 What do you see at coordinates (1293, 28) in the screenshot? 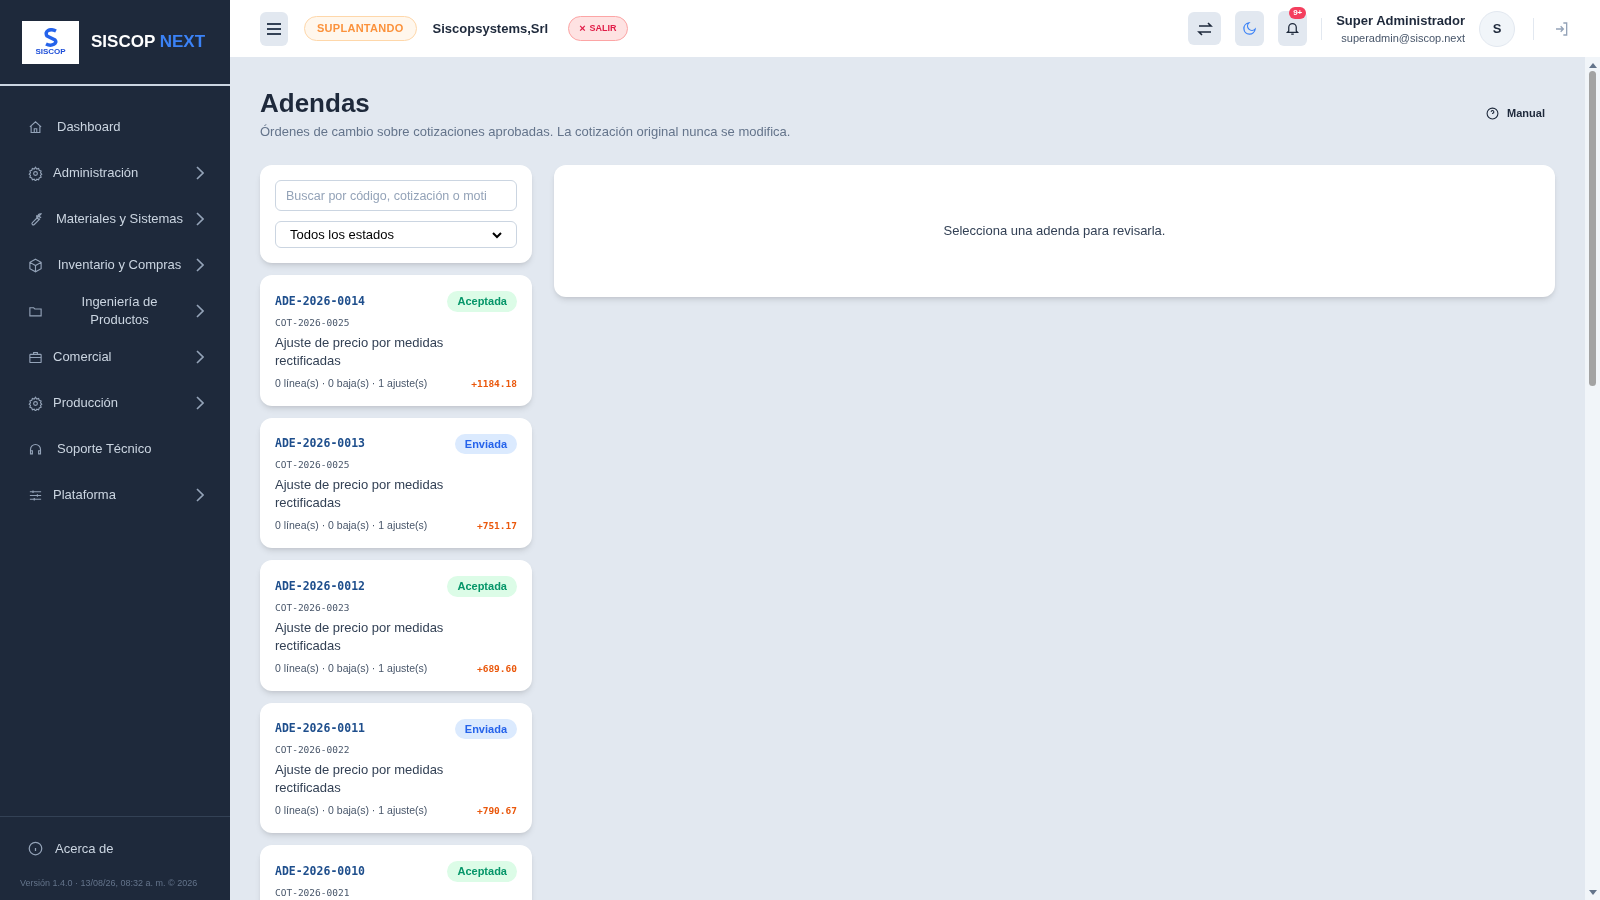
I see `bell-icon` at bounding box center [1293, 28].